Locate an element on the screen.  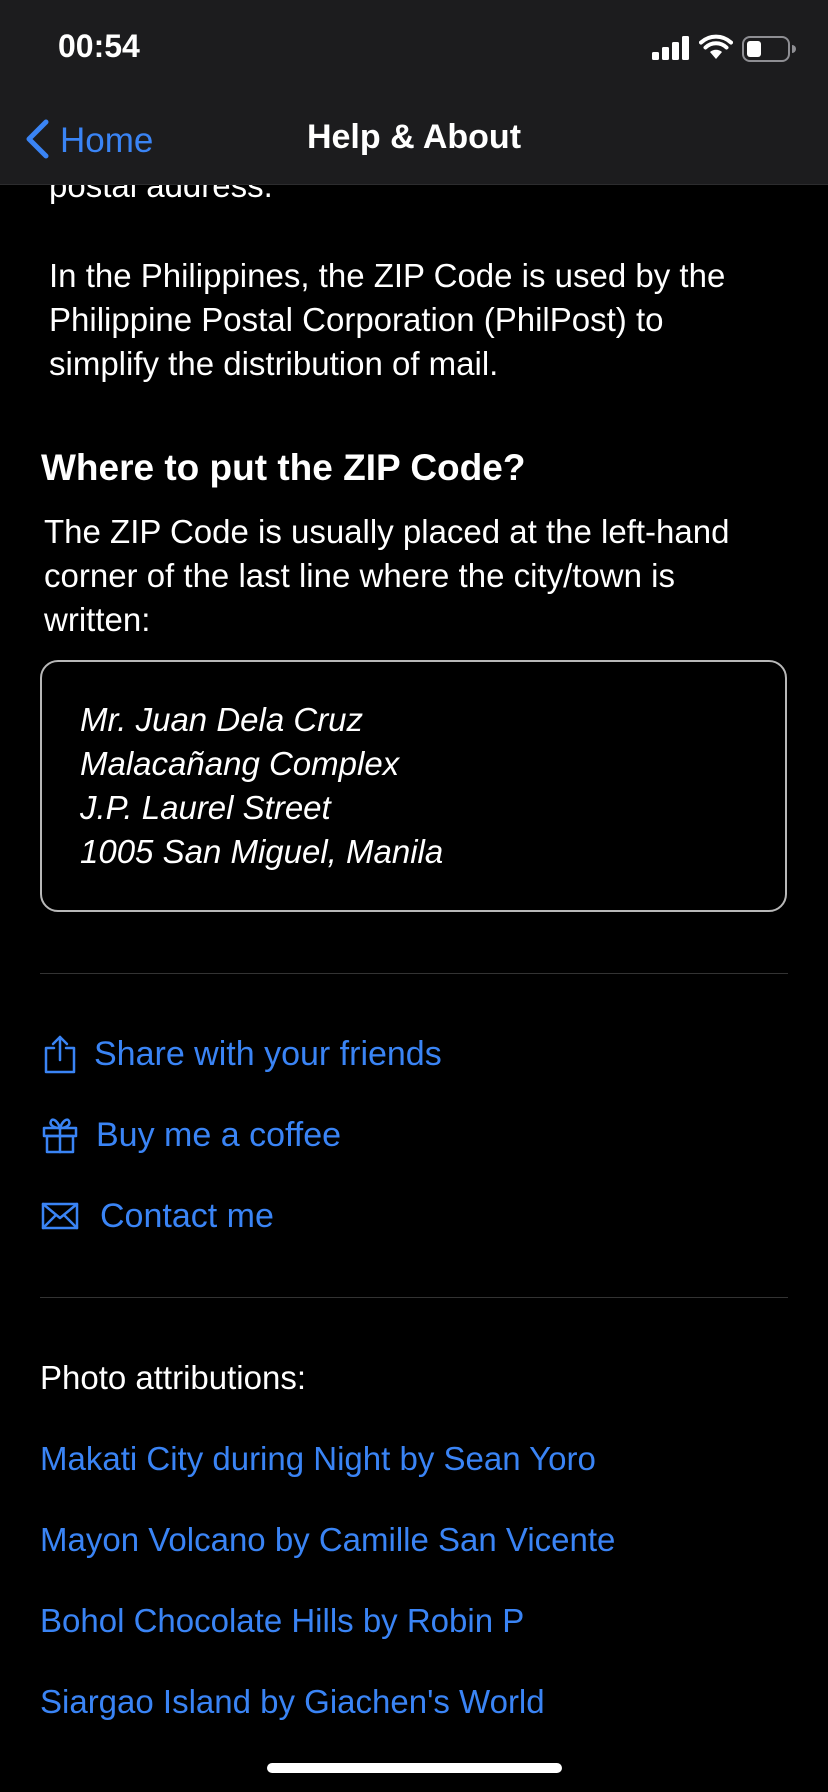
section-heading: Where to put the ZIP Code? is located at coordinates (283, 467).